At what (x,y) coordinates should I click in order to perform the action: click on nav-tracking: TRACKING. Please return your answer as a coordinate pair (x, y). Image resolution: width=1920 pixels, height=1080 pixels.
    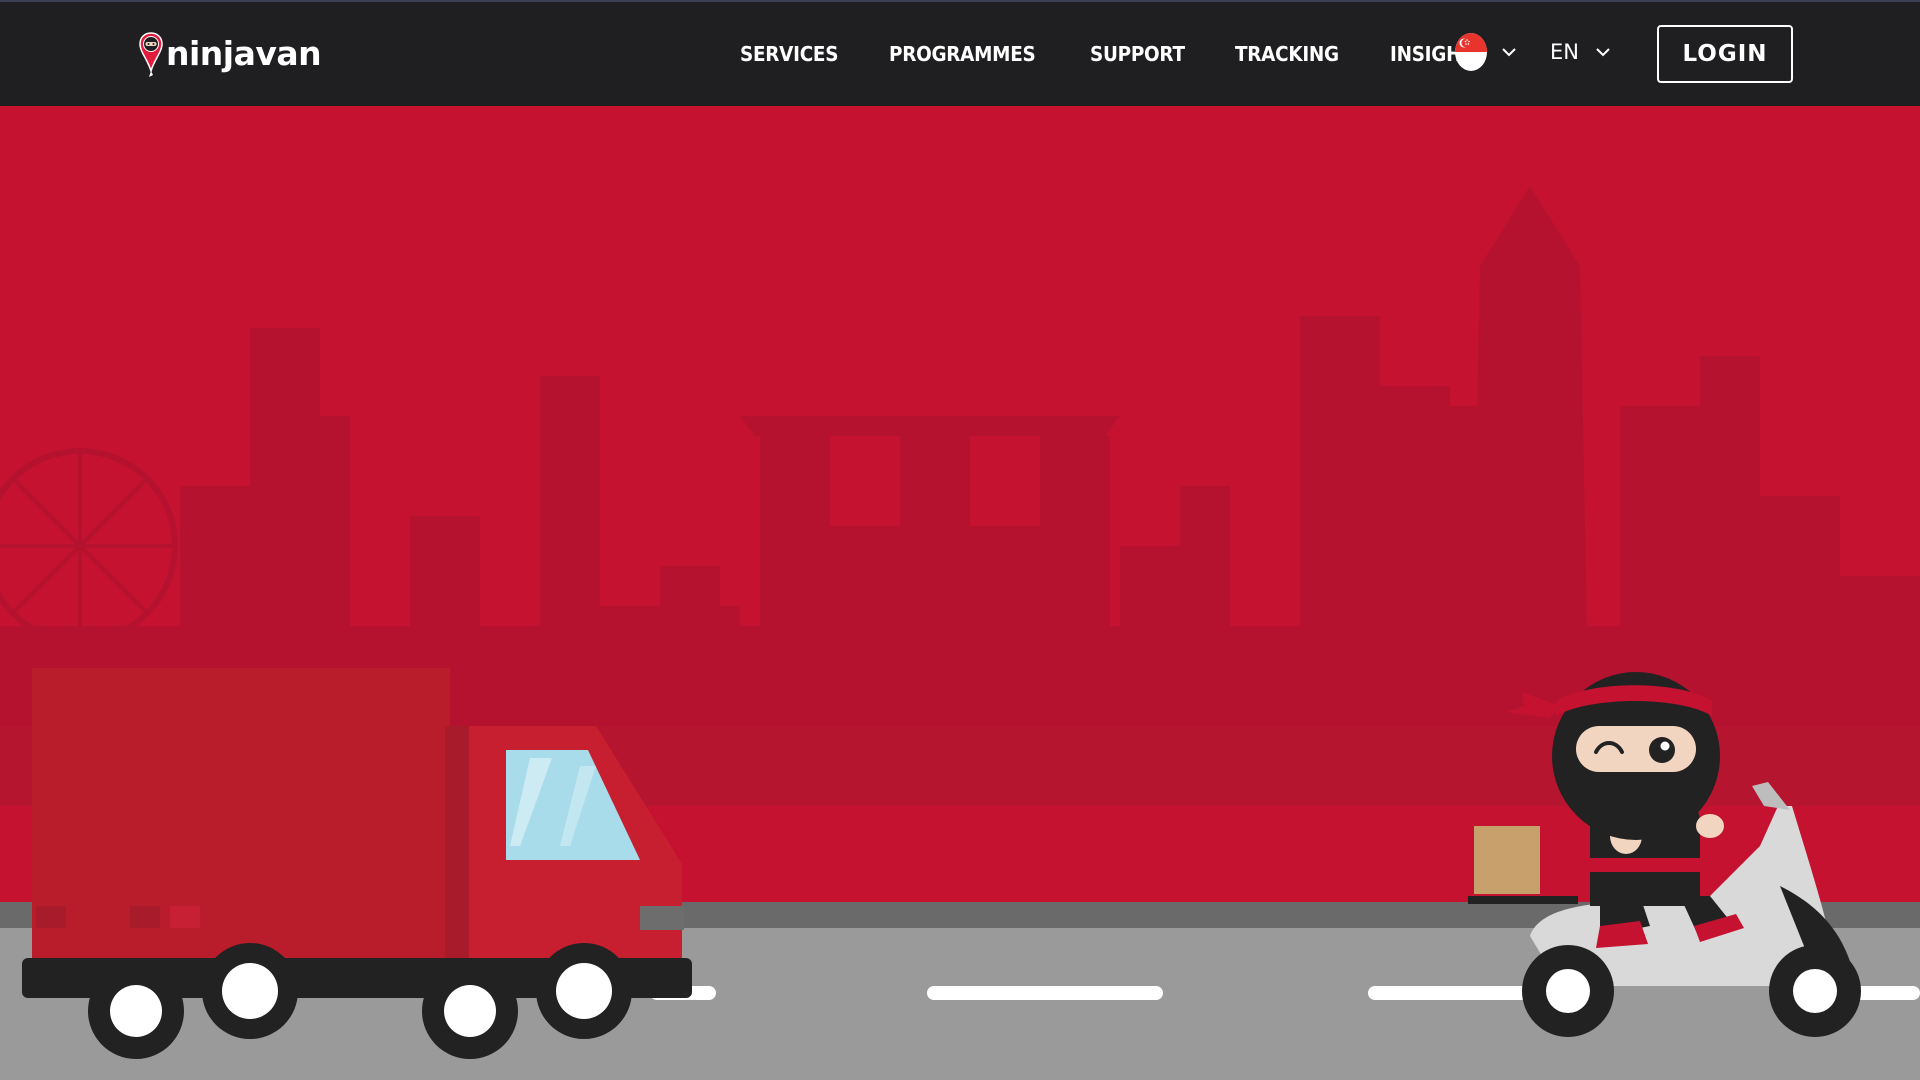
    Looking at the image, I should click on (1287, 54).